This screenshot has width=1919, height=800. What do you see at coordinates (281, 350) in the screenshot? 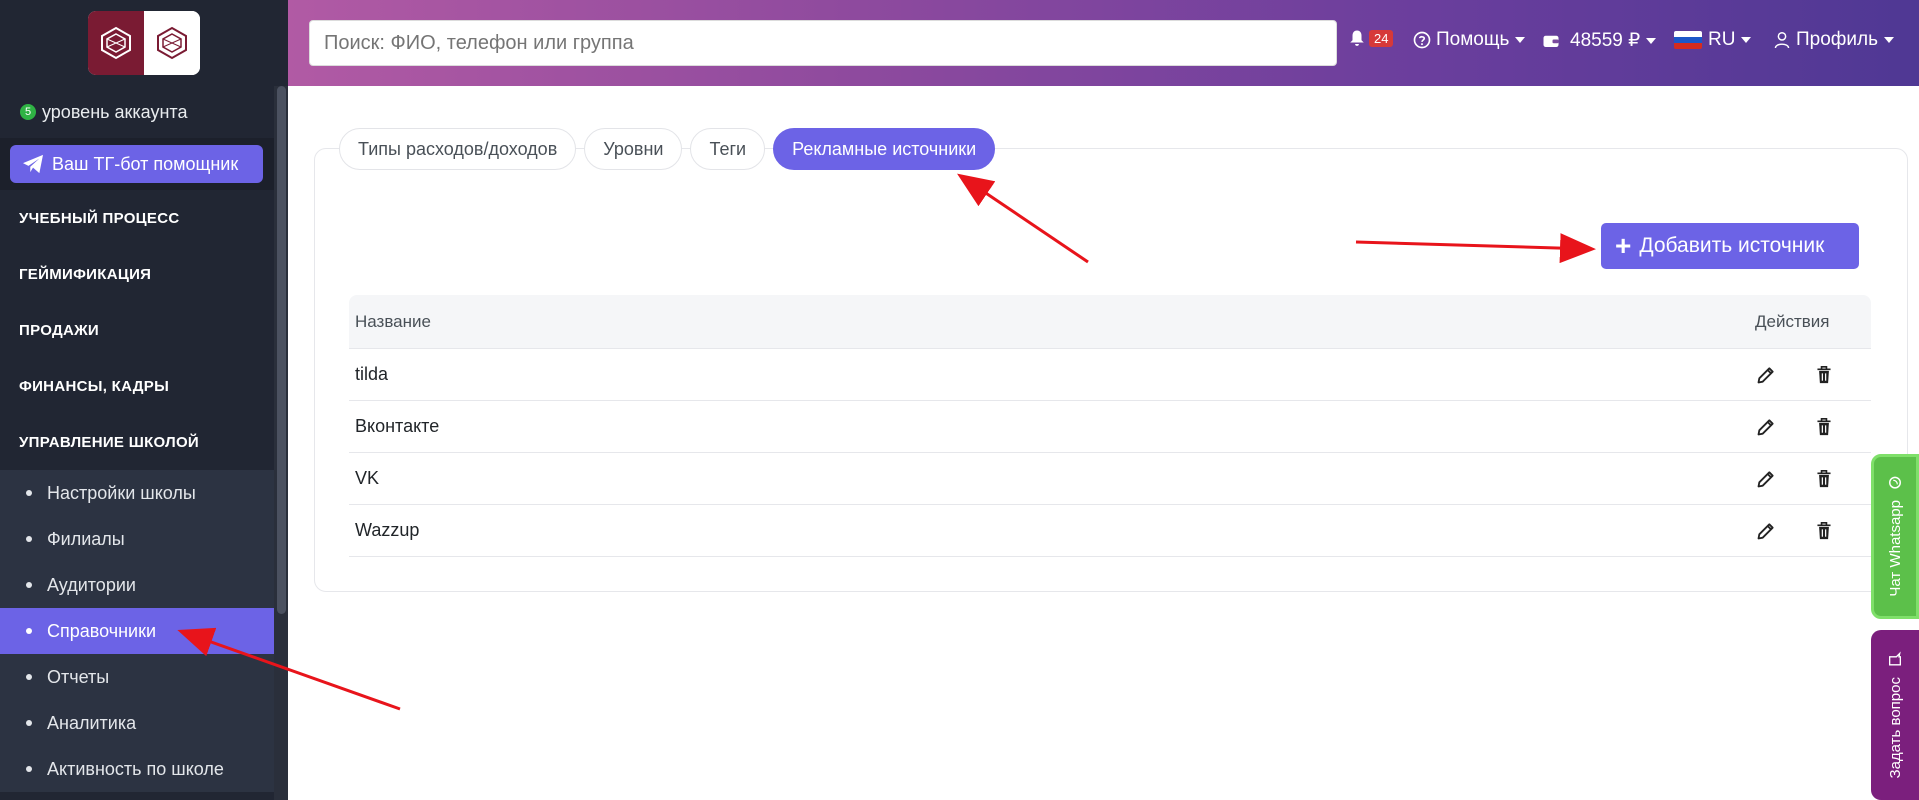
I see `sidebar-scrollbar-thumb` at bounding box center [281, 350].